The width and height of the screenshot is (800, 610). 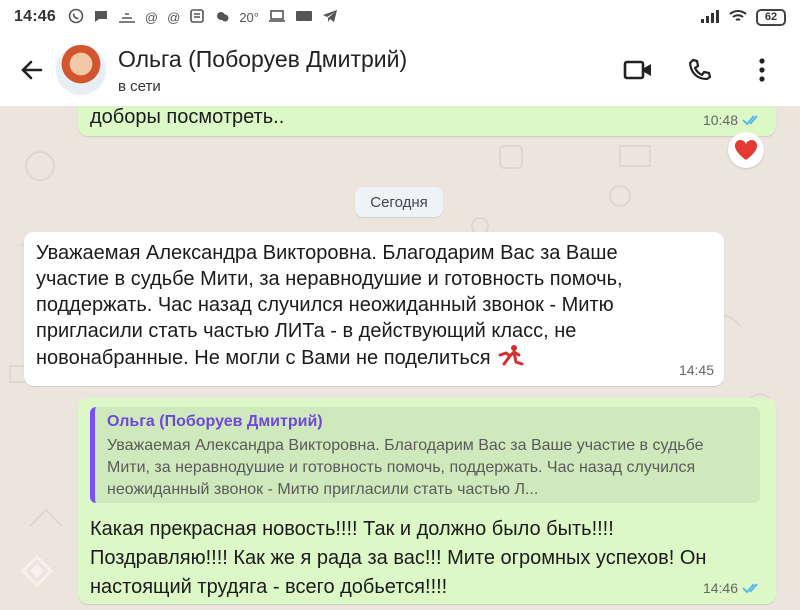 I want to click on message-bubble-outgoing: доборы посмотреть.. 10:48, so click(x=427, y=121).